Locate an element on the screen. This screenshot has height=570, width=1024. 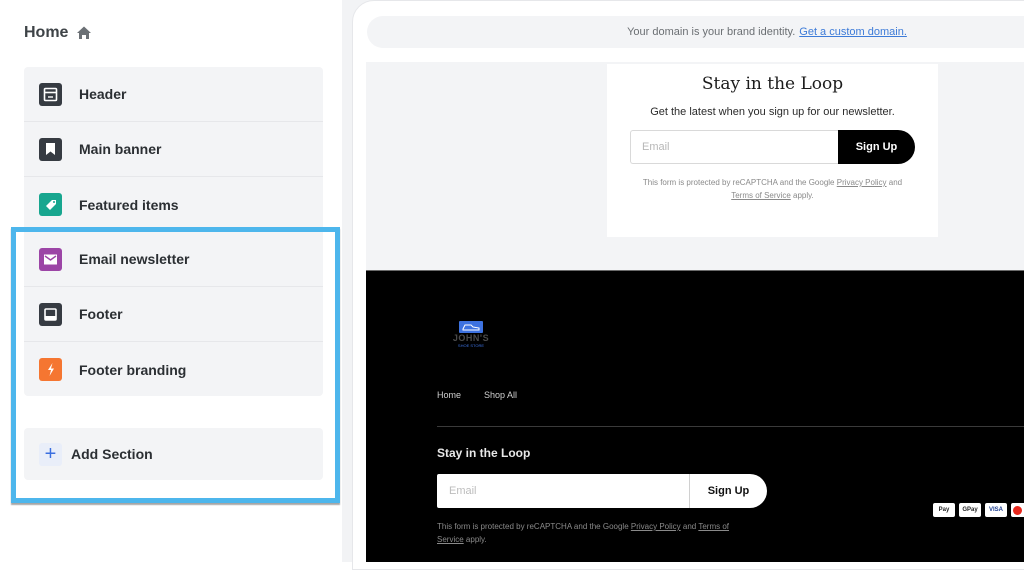
add-section-button: + Add Section is located at coordinates (173, 454).